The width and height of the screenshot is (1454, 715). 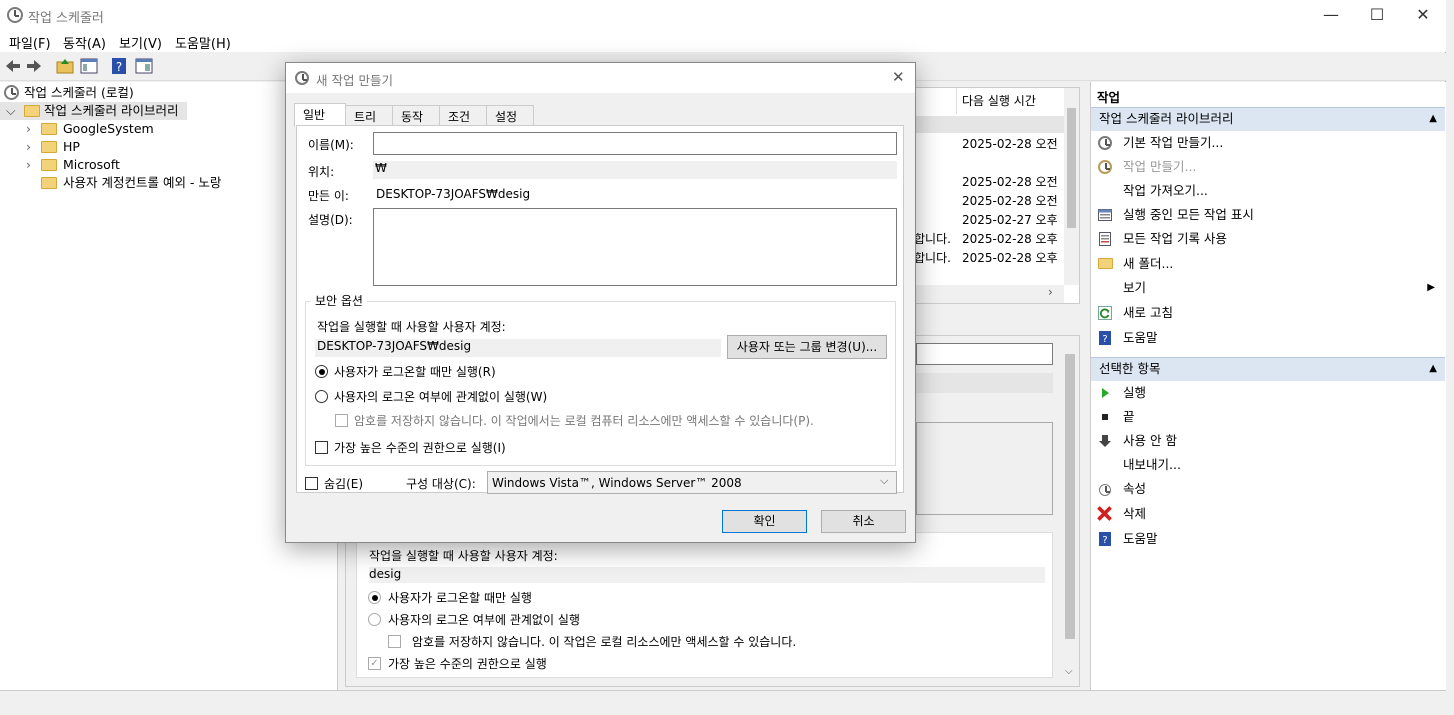 I want to click on minimize-button: —, so click(x=1331, y=15).